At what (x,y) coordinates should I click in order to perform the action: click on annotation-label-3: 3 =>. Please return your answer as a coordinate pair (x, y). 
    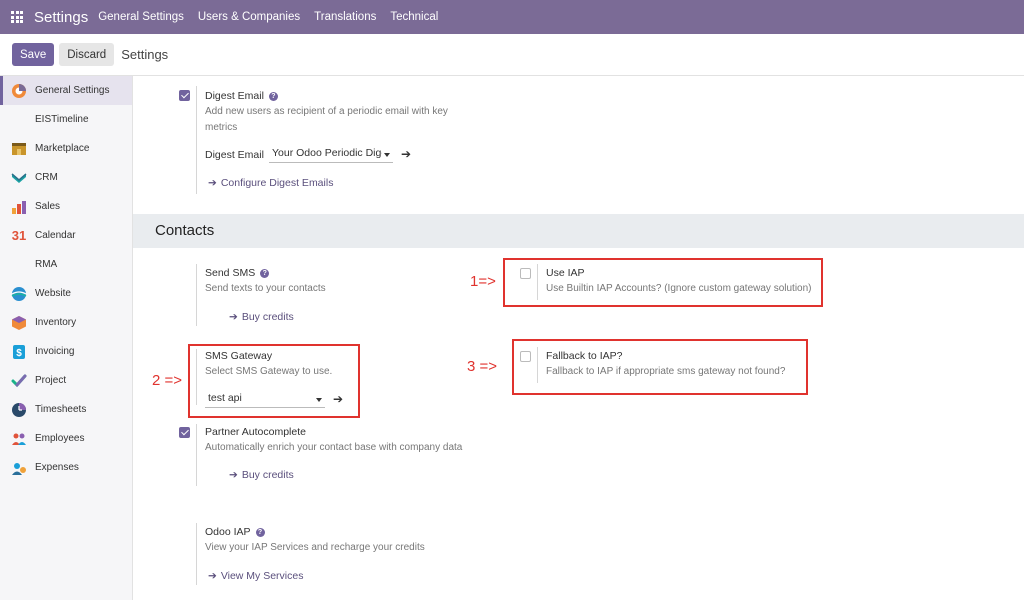
    Looking at the image, I should click on (482, 366).